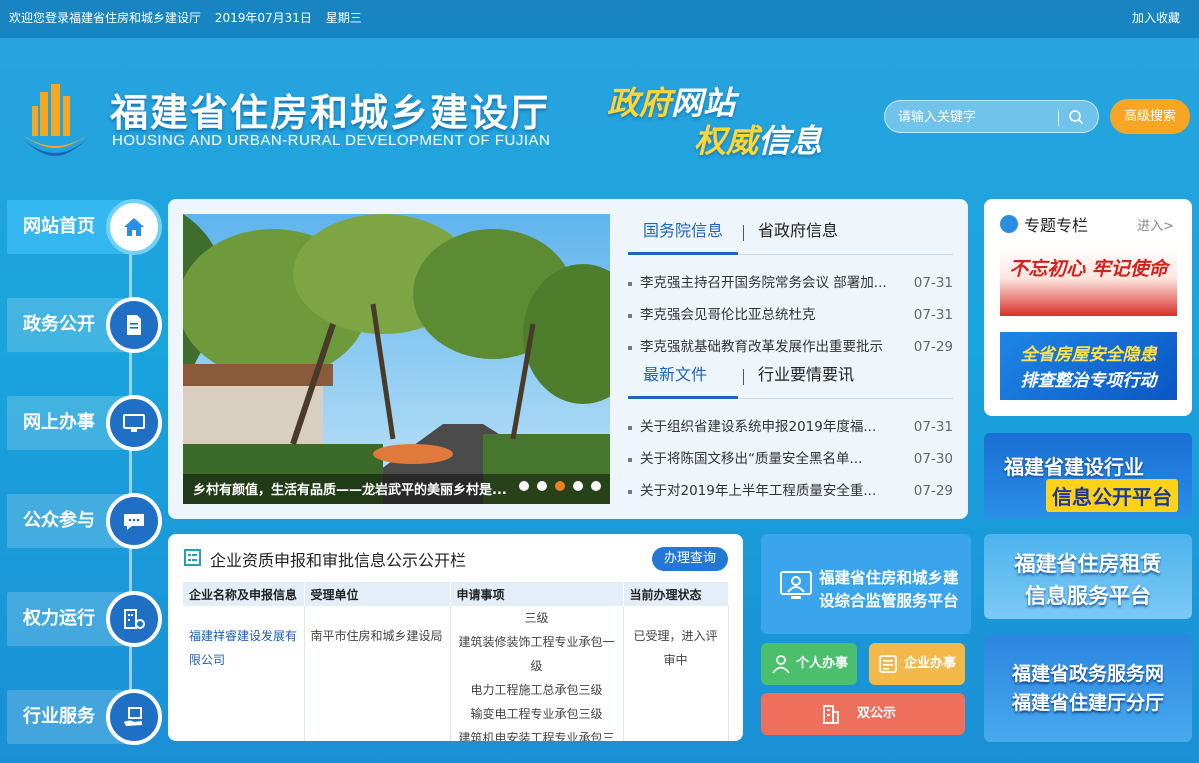 The width and height of the screenshot is (1199, 763). I want to click on tab-state-council: 国务院信息, so click(683, 234).